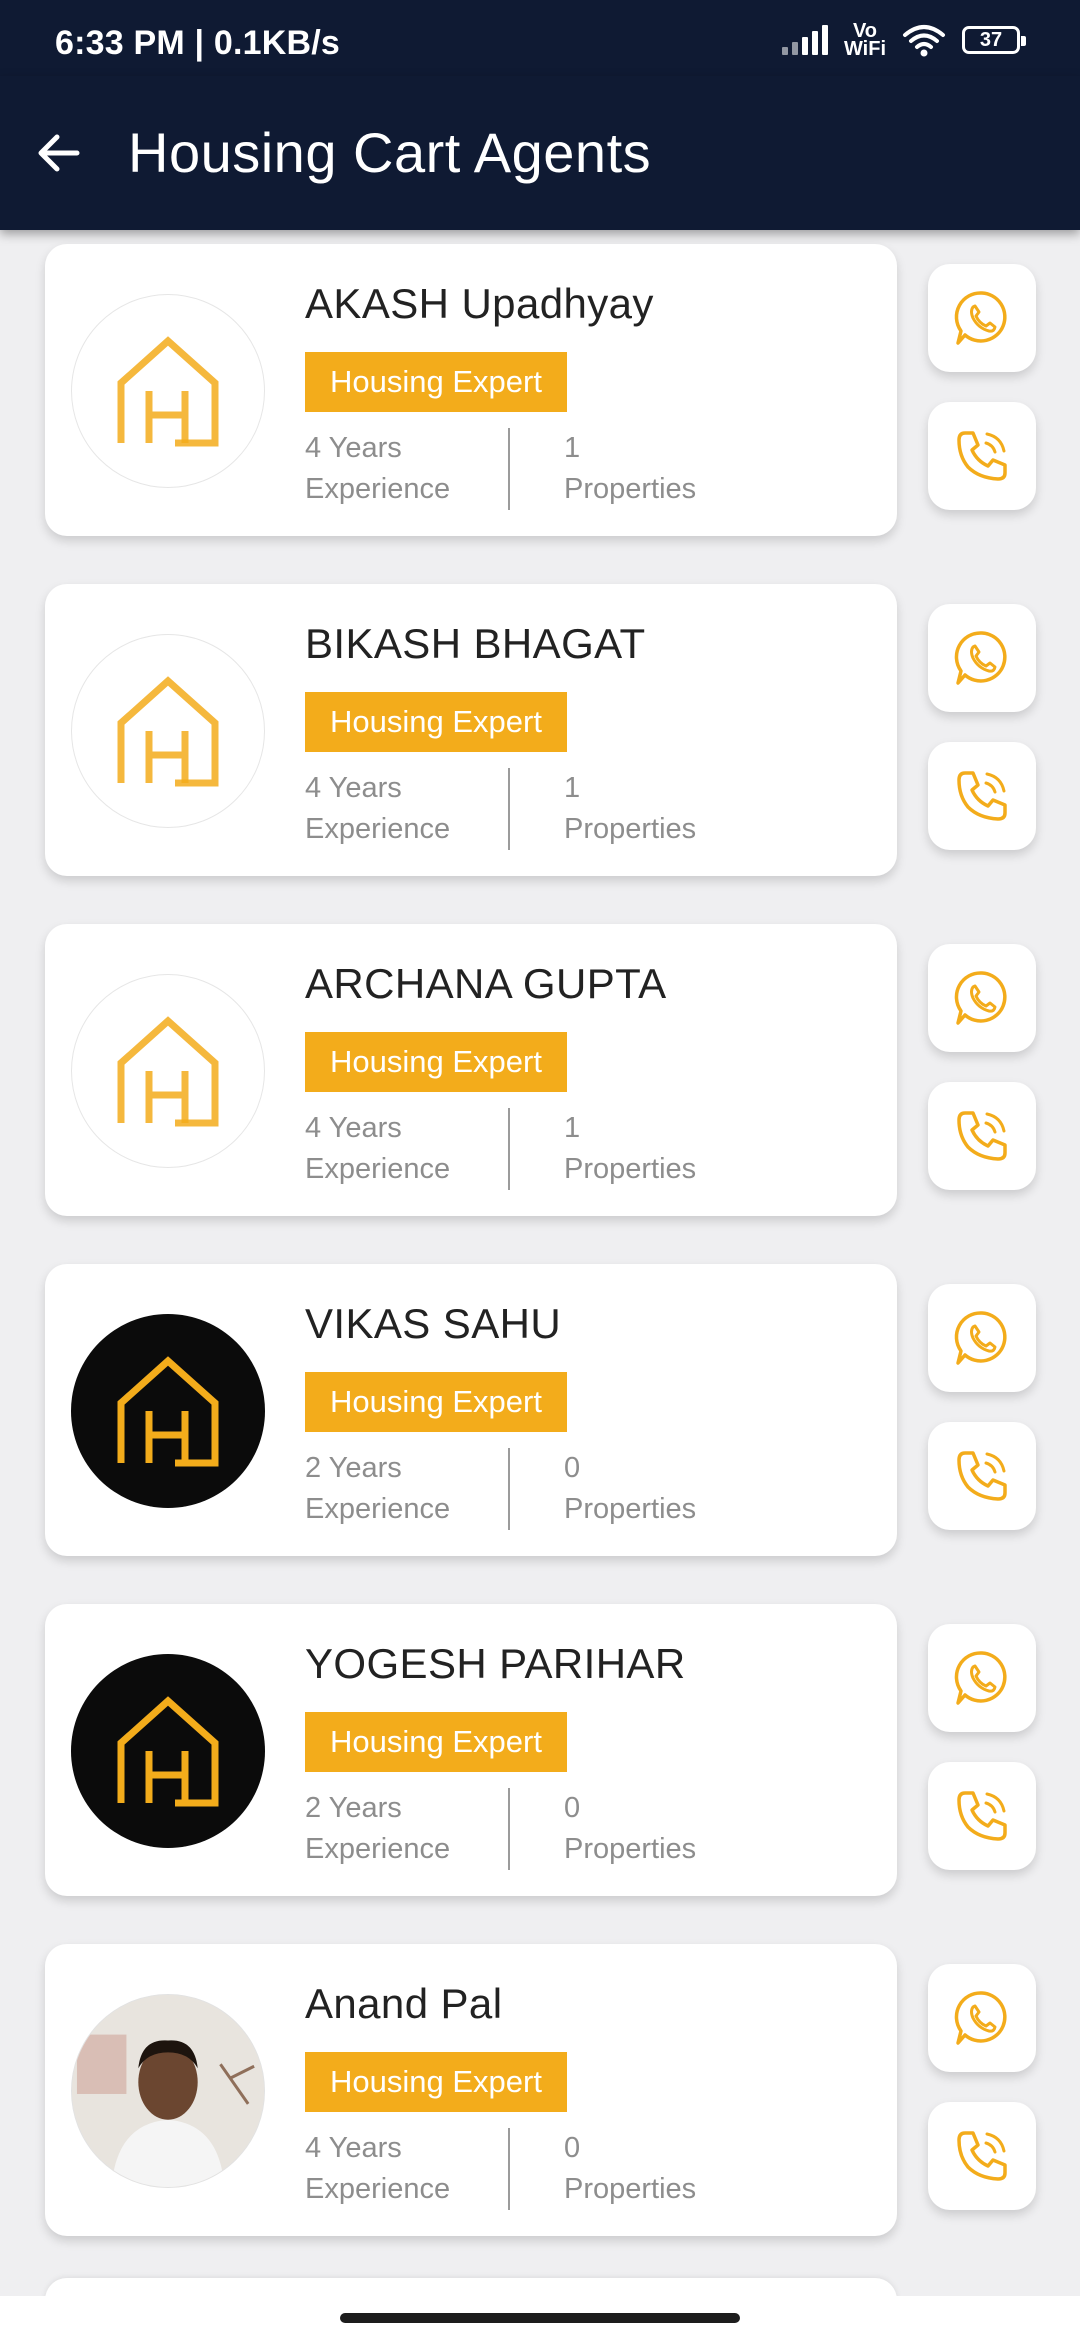 This screenshot has height=2340, width=1080. What do you see at coordinates (804, 40) in the screenshot?
I see `signal-icon` at bounding box center [804, 40].